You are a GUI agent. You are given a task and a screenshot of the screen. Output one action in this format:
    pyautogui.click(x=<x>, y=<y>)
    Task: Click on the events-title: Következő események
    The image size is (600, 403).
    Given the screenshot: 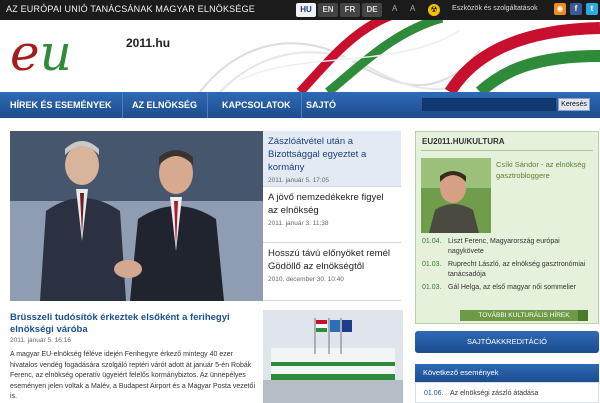 What is the action you would take?
    pyautogui.click(x=507, y=373)
    